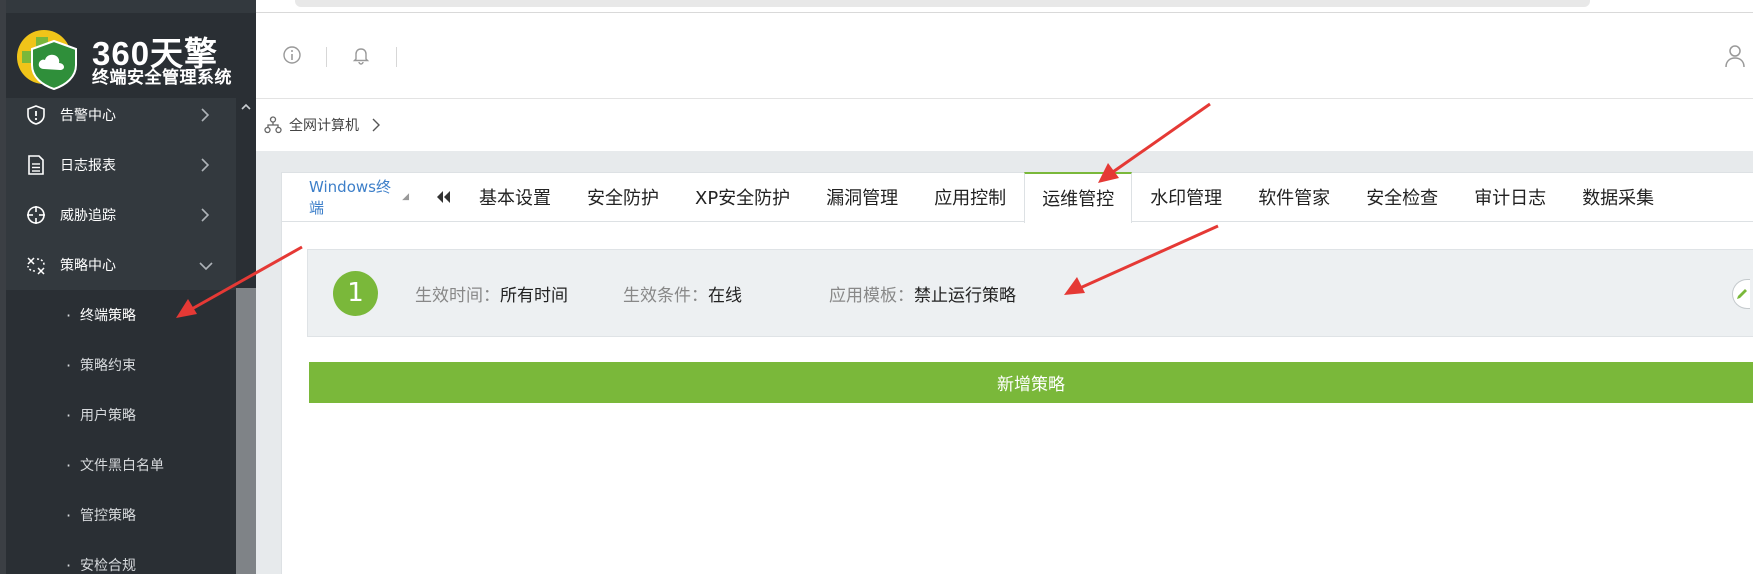 Image resolution: width=1753 pixels, height=574 pixels. I want to click on field-value: 在线, so click(725, 295).